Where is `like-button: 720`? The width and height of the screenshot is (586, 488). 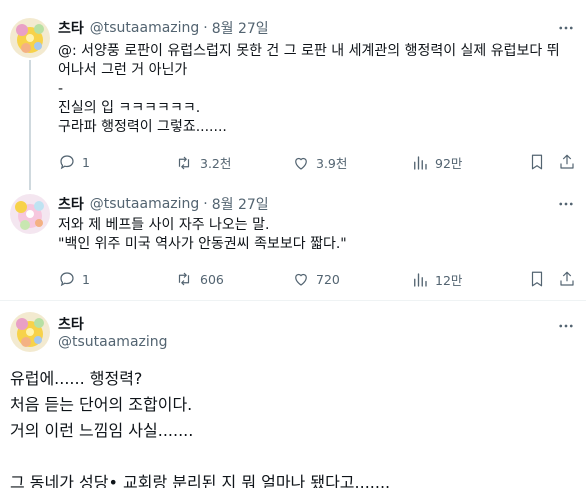 like-button: 720 is located at coordinates (316, 279).